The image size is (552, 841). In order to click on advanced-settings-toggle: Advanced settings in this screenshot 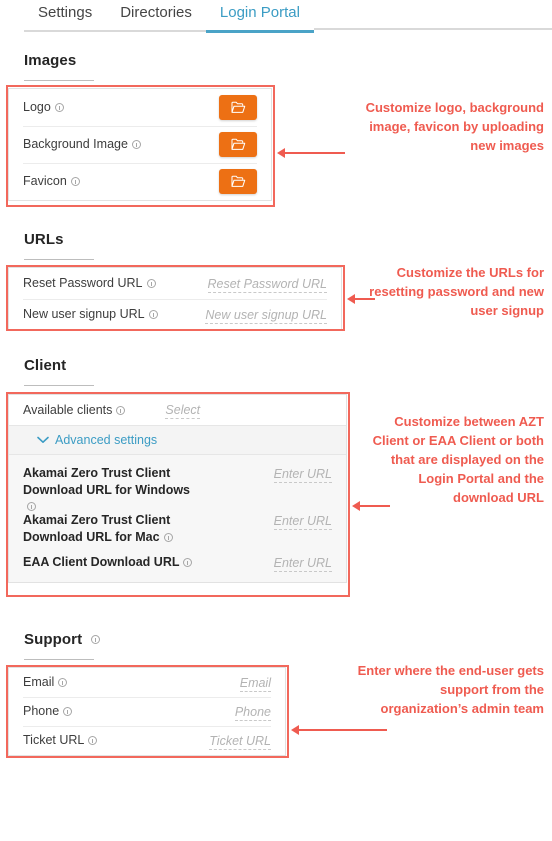, I will do `click(177, 440)`.